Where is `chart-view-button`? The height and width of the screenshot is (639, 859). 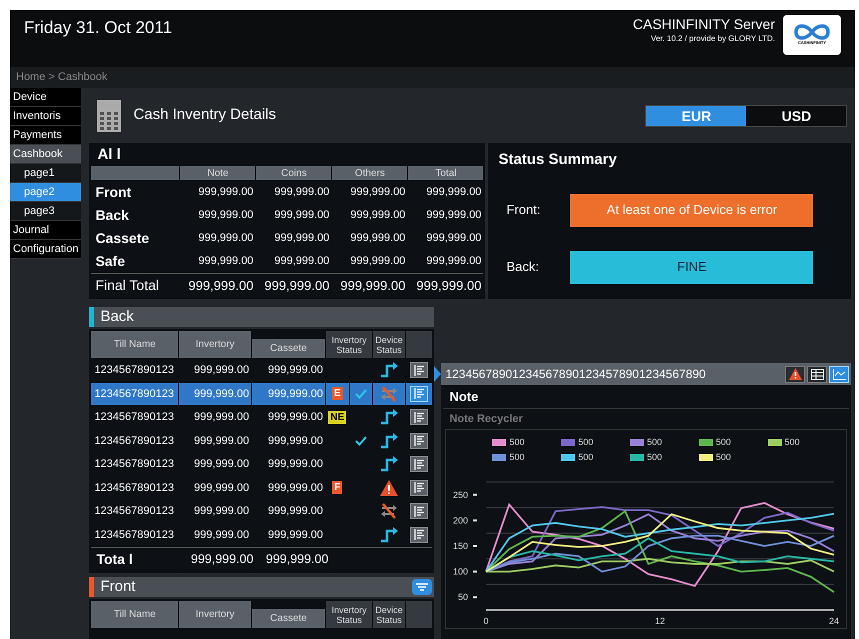 chart-view-button is located at coordinates (839, 374).